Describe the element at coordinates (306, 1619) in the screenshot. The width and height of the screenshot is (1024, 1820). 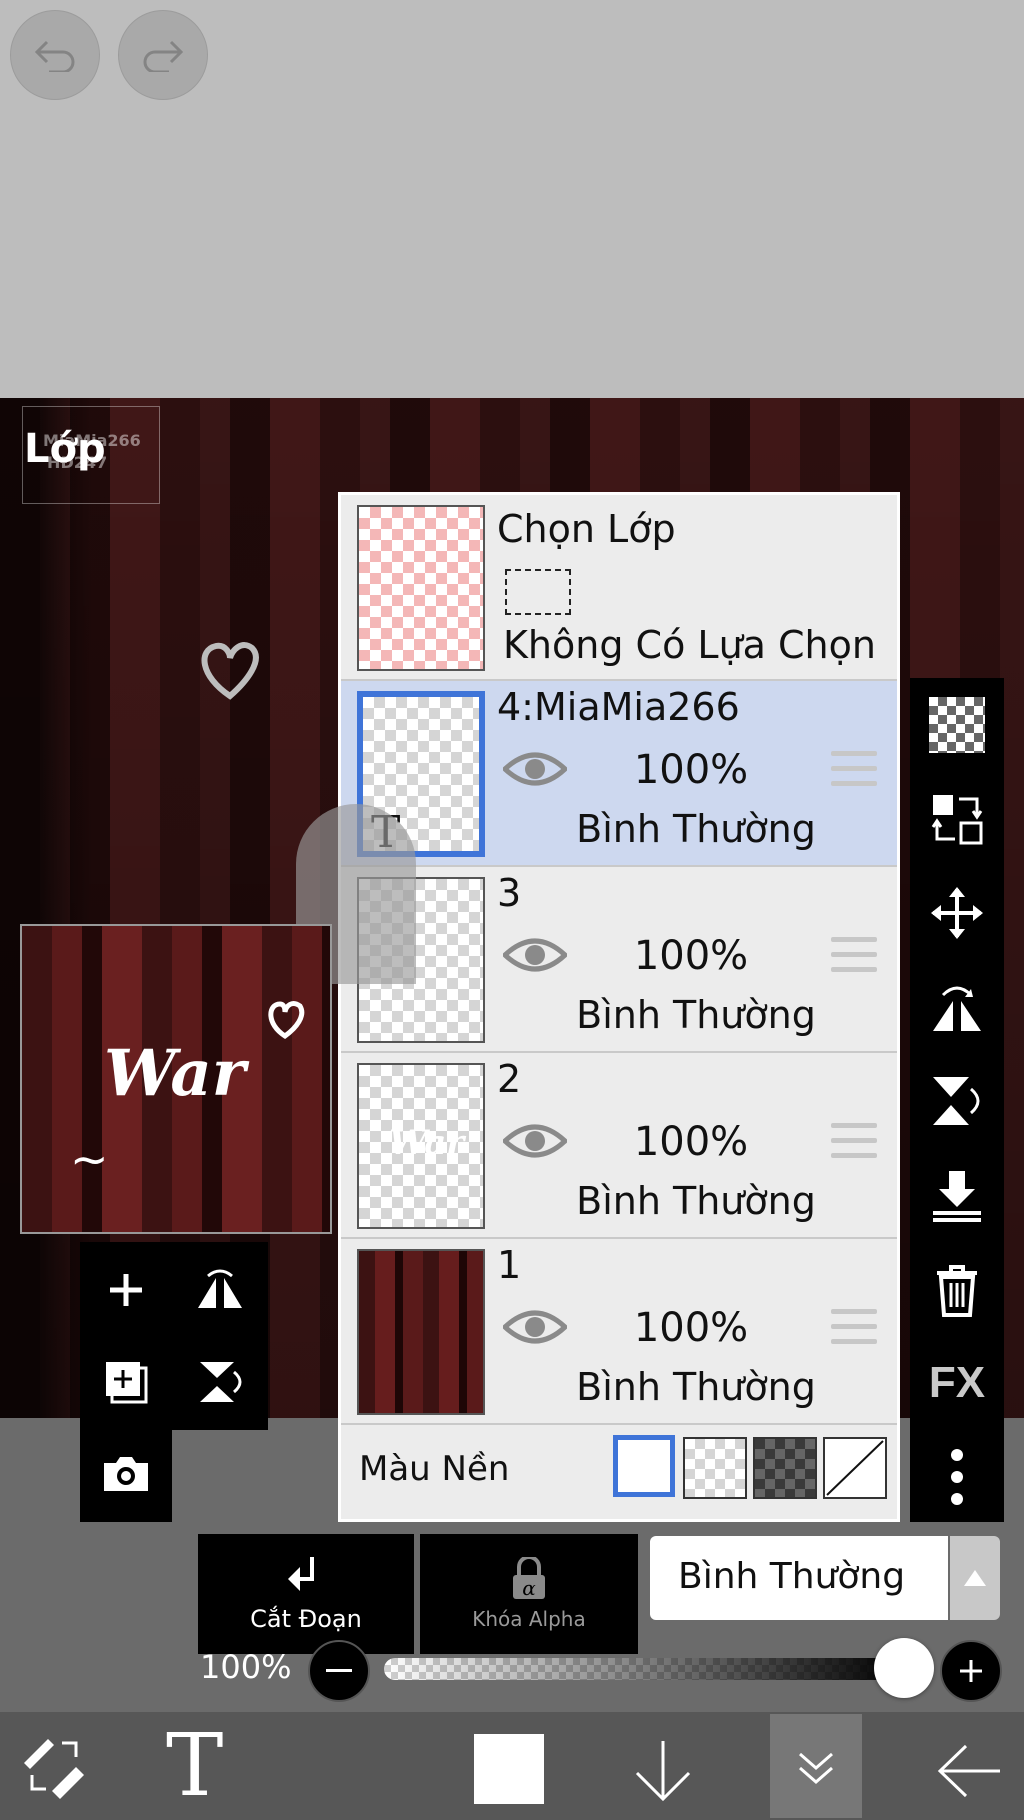
I see `clipping-label: Cắt Đoạn` at that location.